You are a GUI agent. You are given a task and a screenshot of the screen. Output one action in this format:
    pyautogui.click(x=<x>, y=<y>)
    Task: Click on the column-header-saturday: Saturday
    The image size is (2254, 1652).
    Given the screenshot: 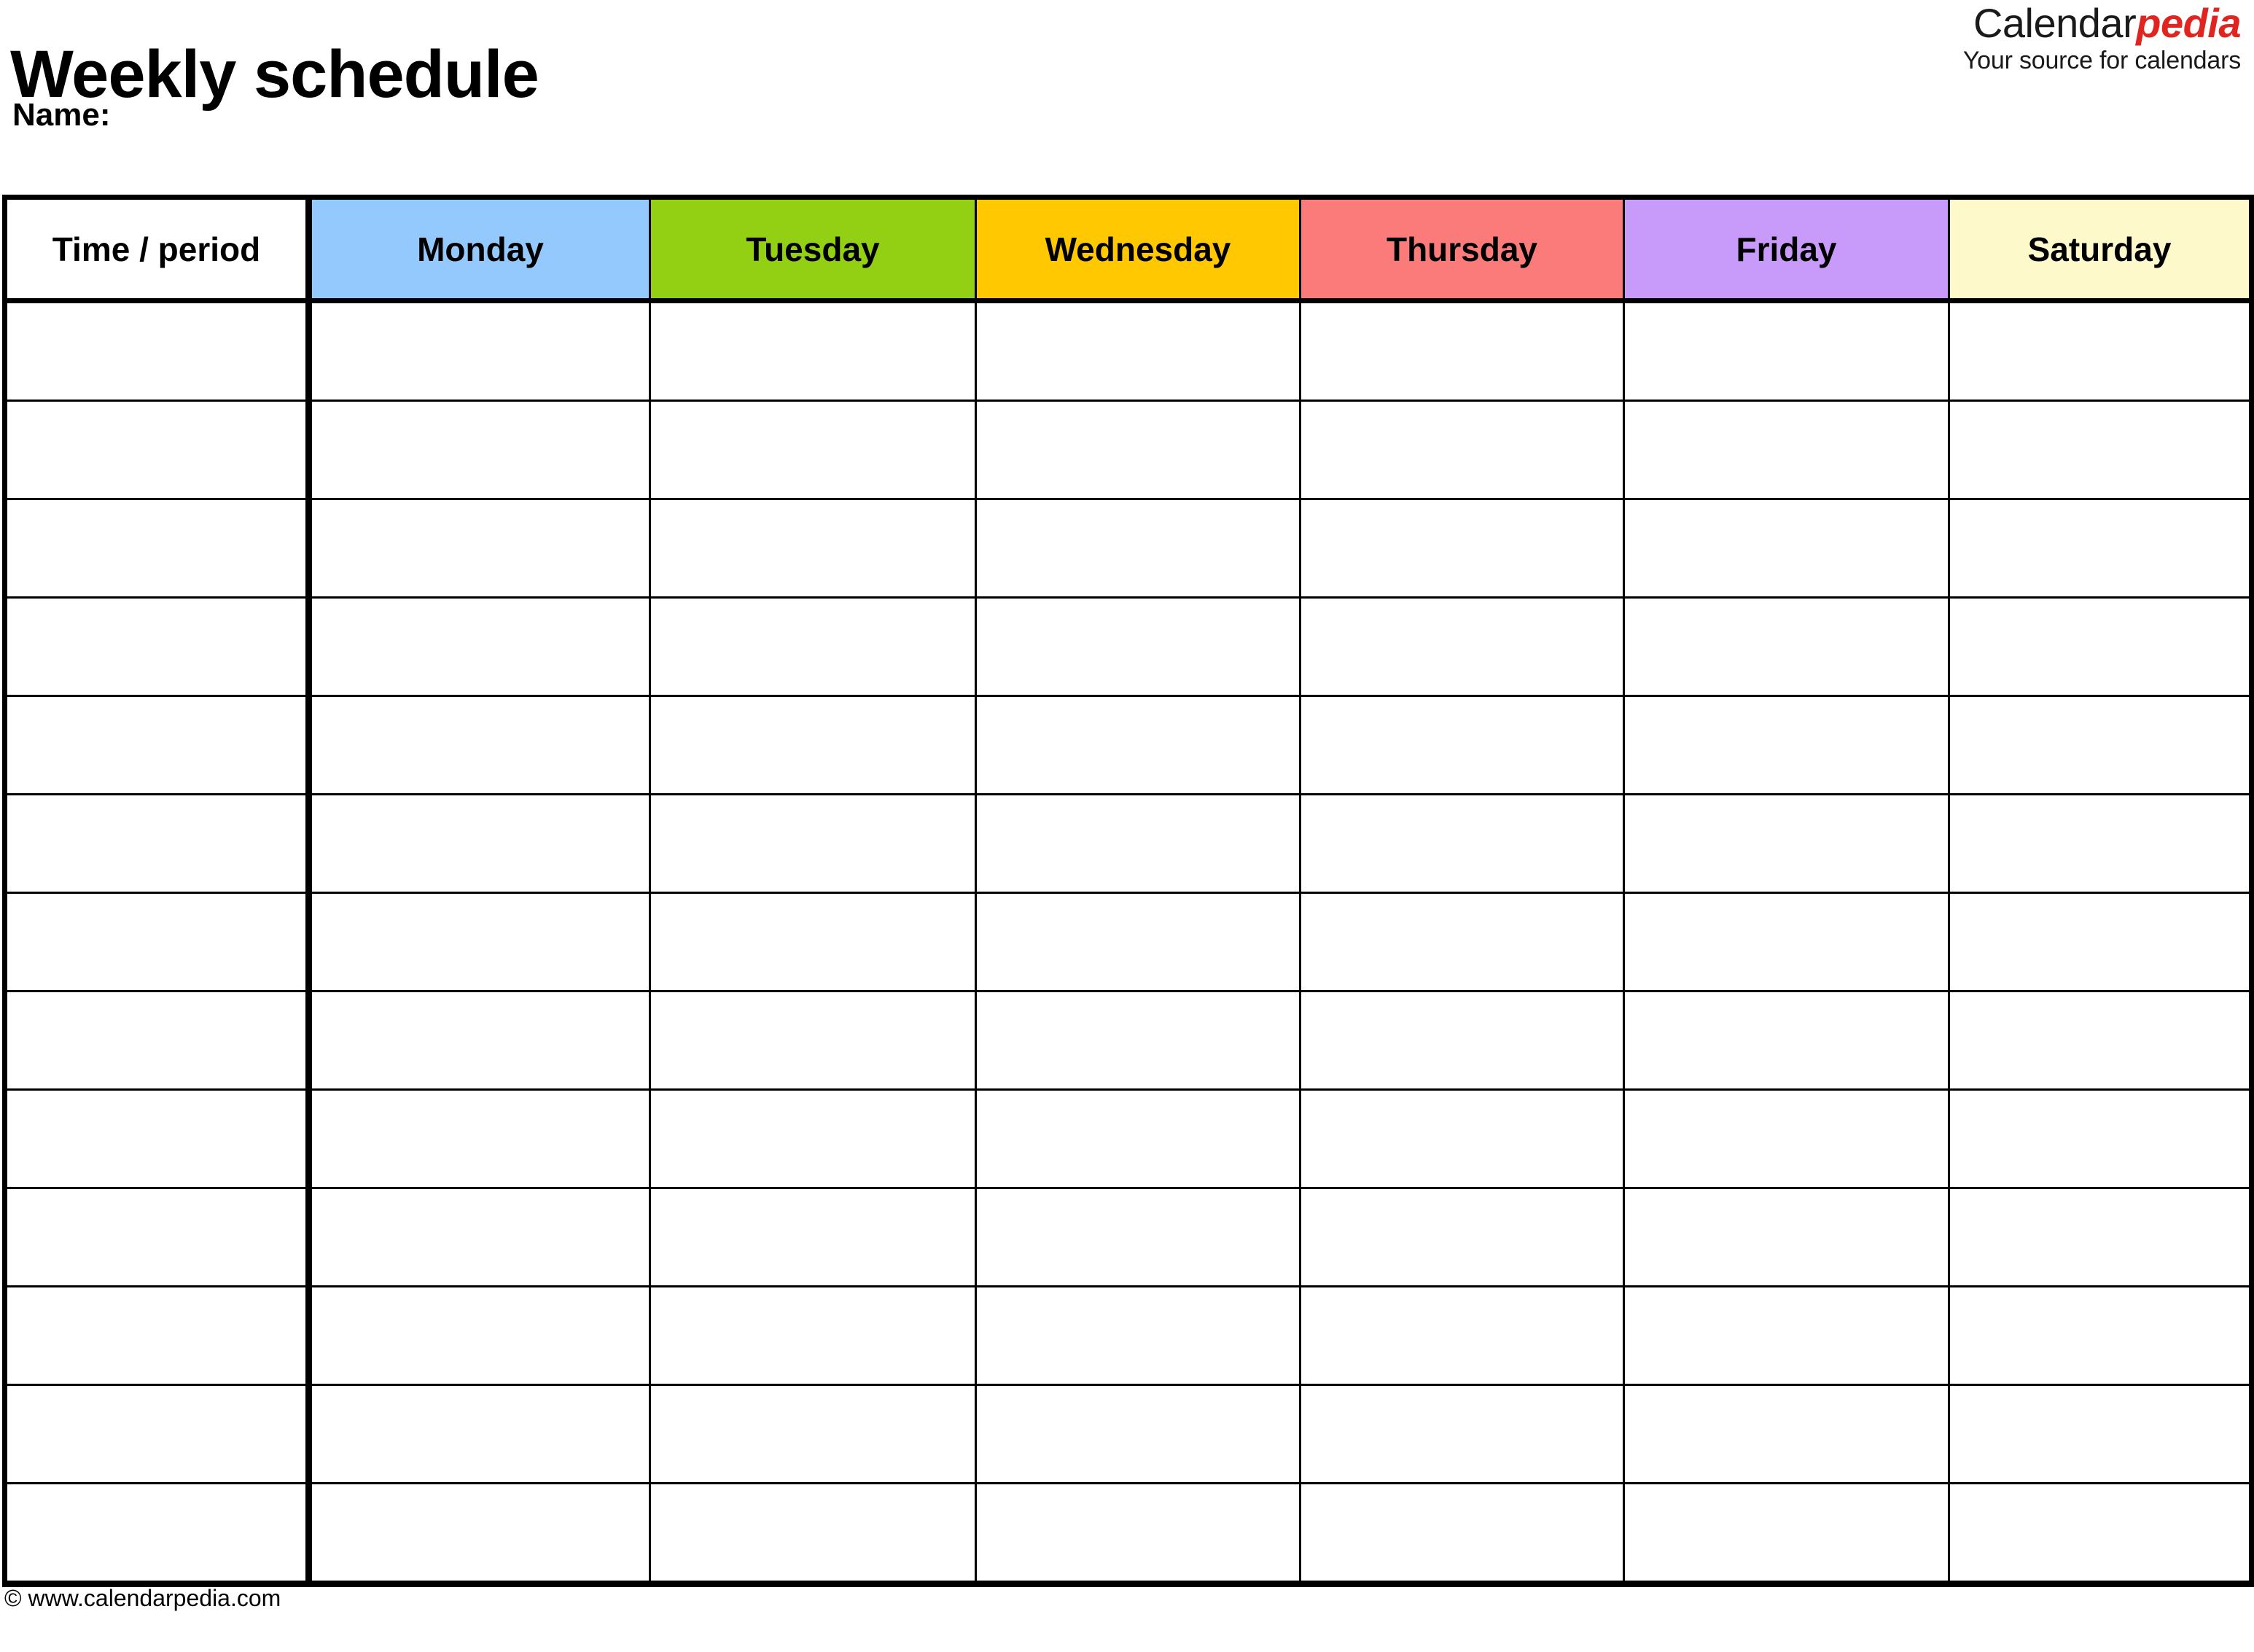 What is the action you would take?
    pyautogui.click(x=2101, y=249)
    